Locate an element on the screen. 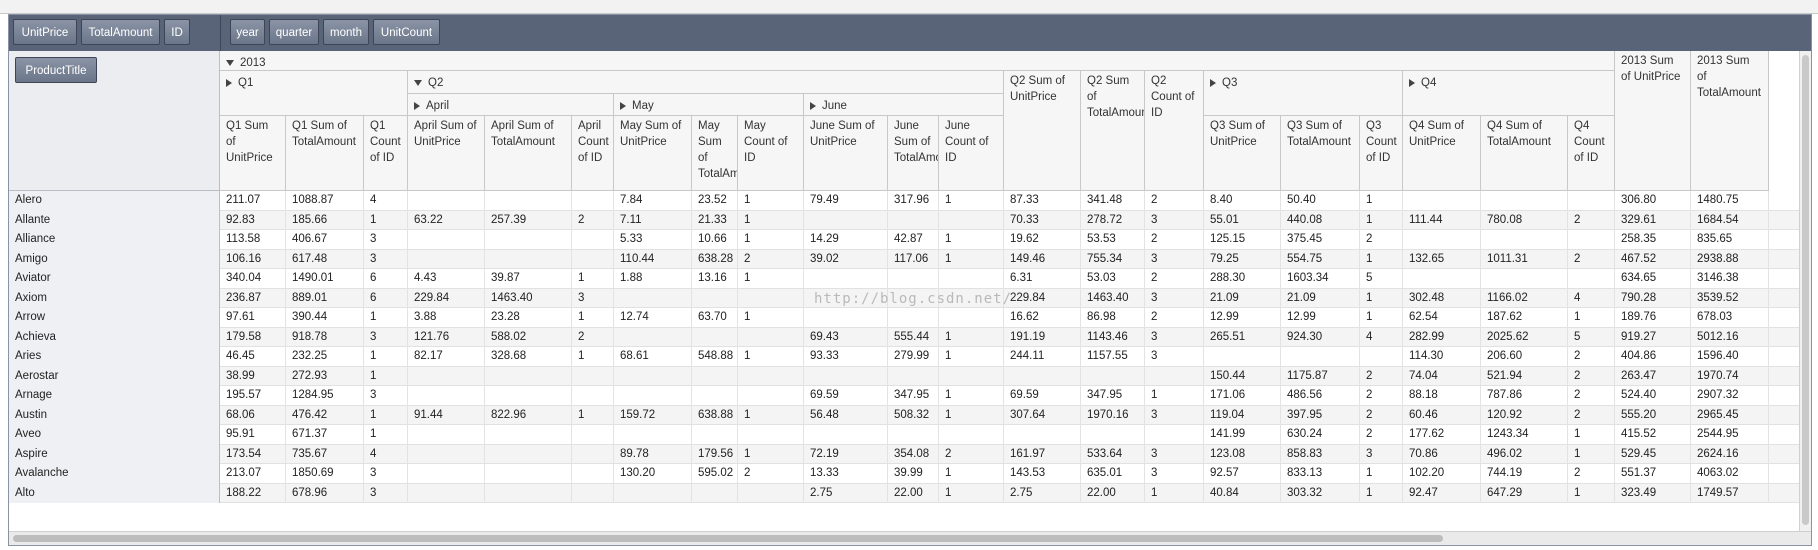 This screenshot has width=1818, height=550. row-header: Austin is located at coordinates (114, 415).